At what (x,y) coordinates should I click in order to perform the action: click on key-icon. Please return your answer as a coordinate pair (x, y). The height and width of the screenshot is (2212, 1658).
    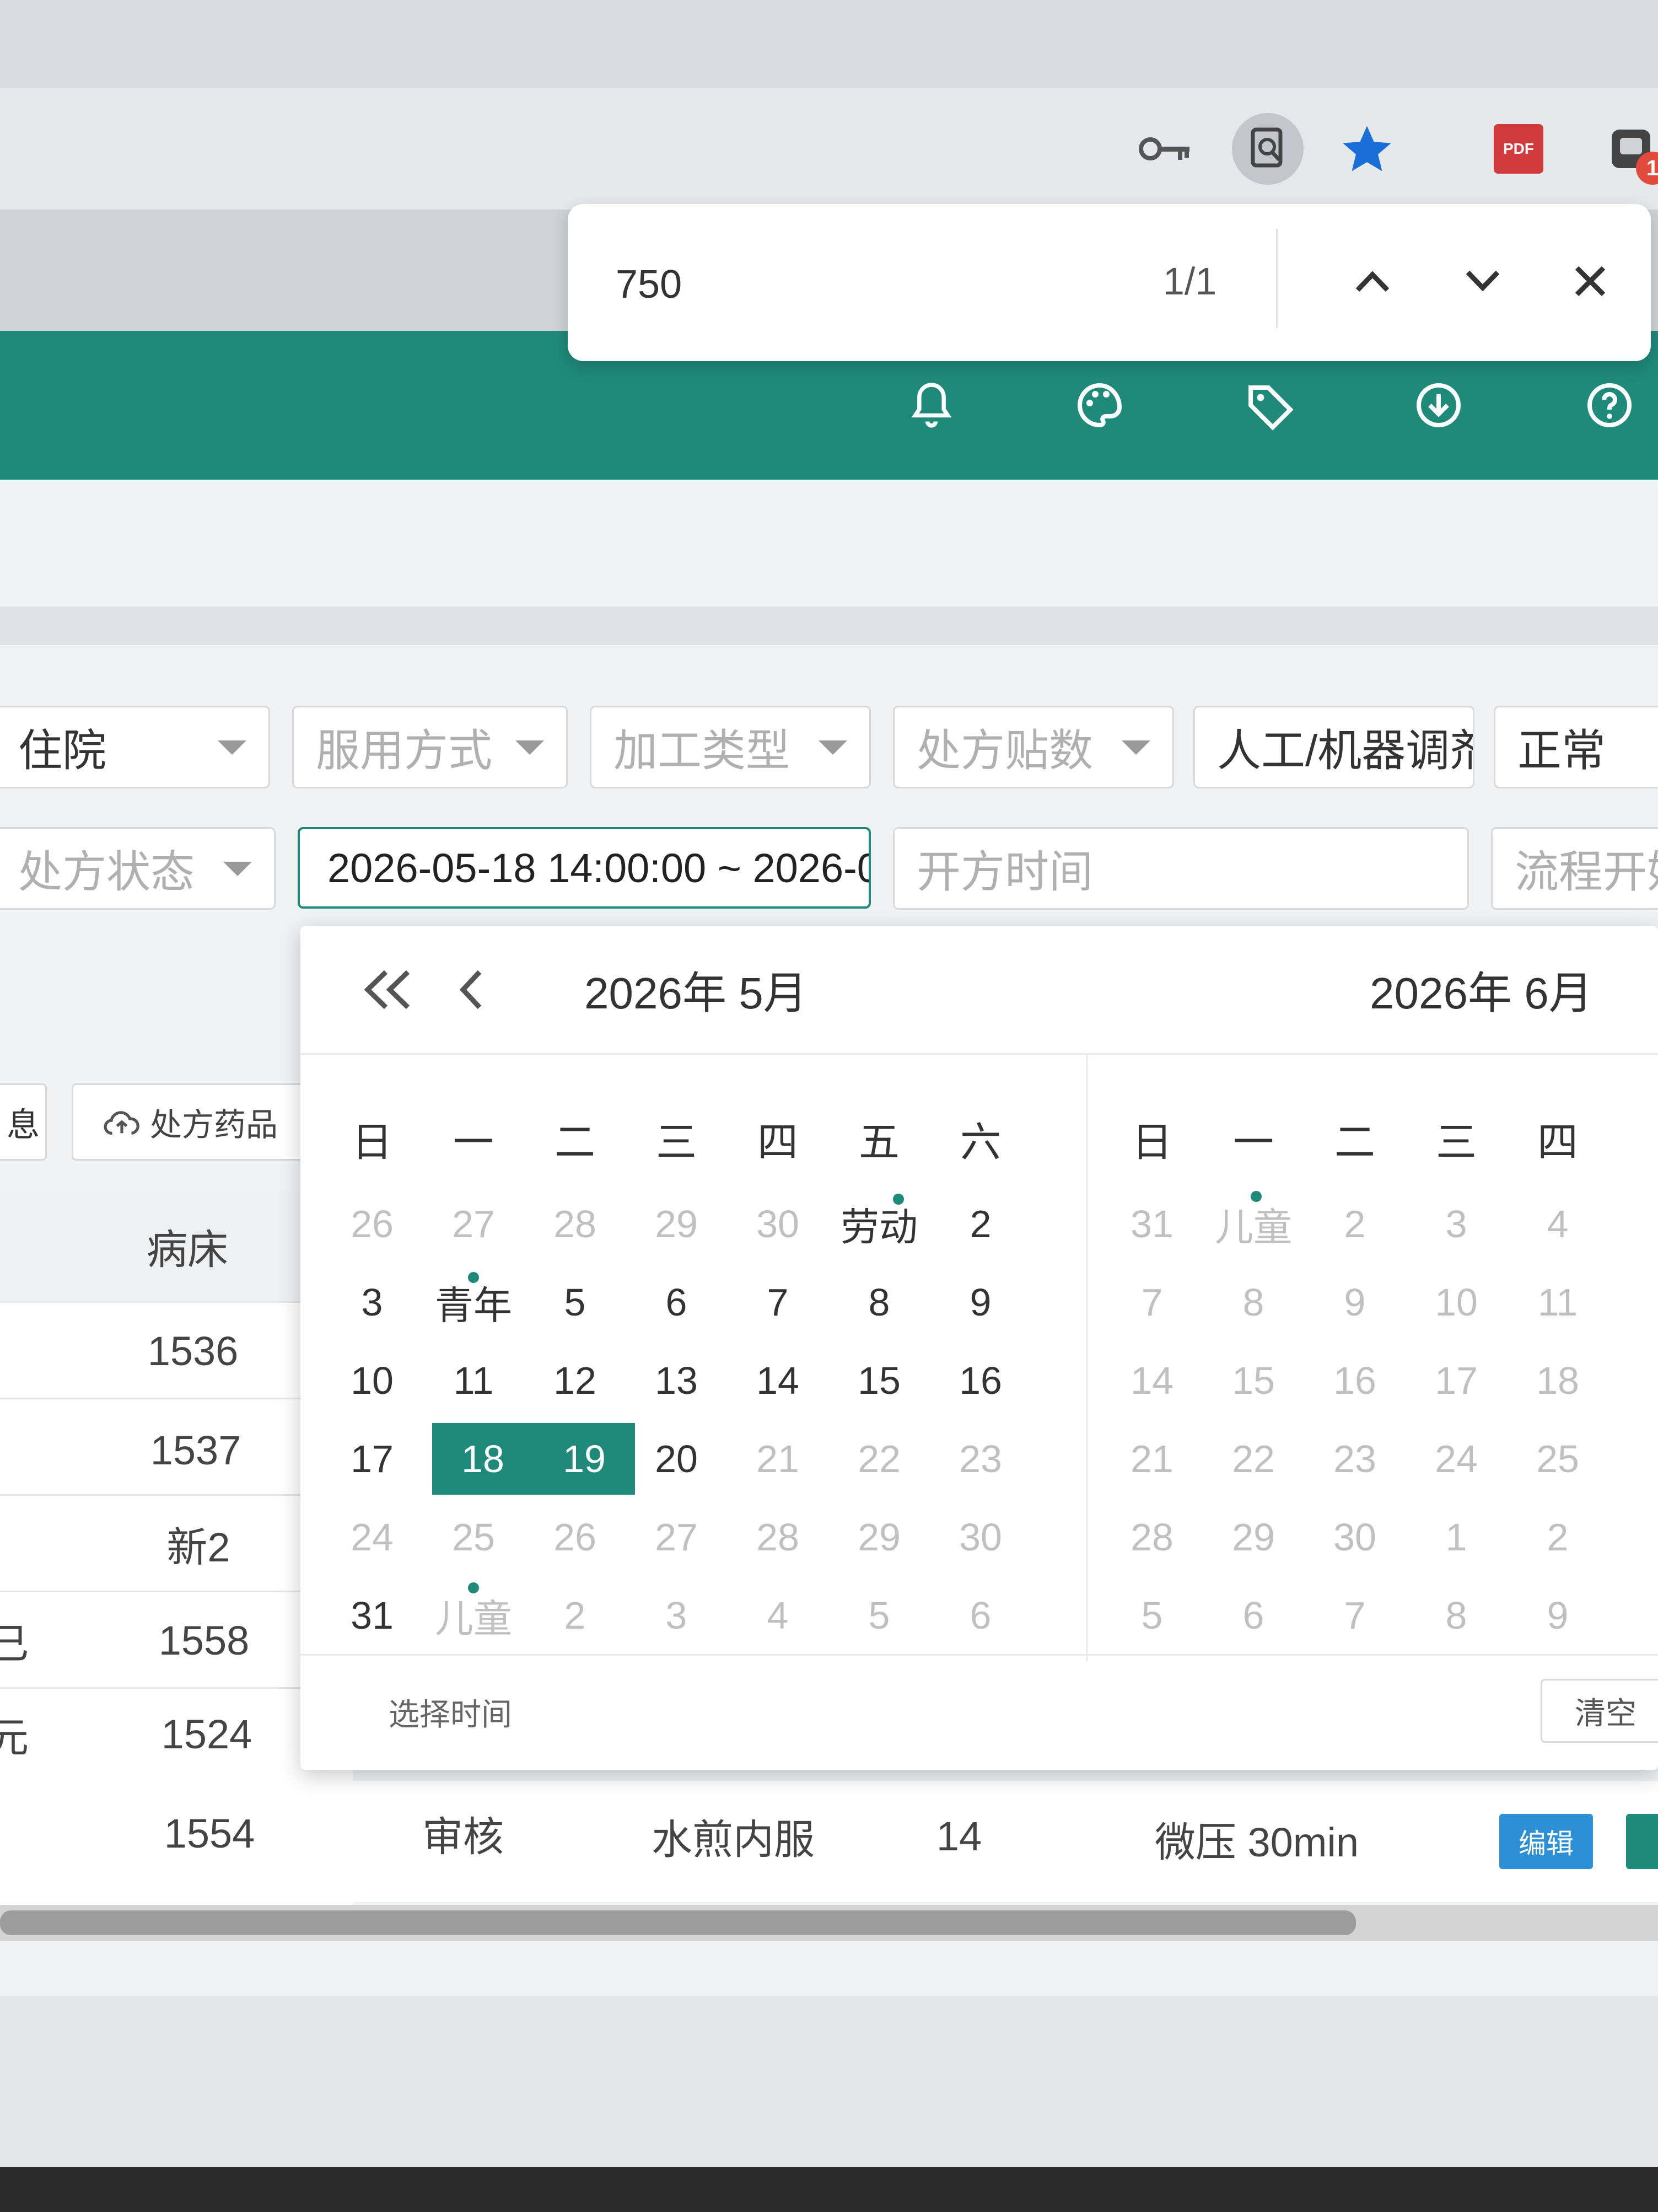
    Looking at the image, I should click on (1165, 149).